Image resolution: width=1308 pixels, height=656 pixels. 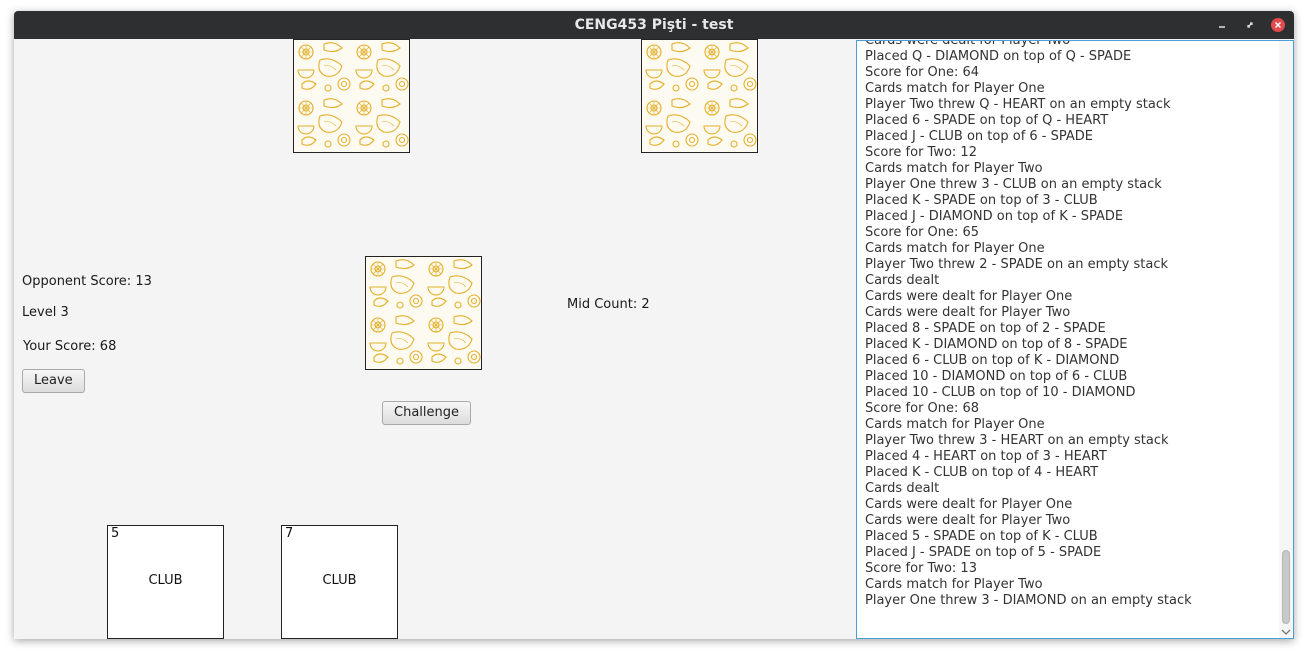 What do you see at coordinates (998, 56) in the screenshot?
I see `log-line: Placed Q - DIAMOND on top of Q - SPADE` at bounding box center [998, 56].